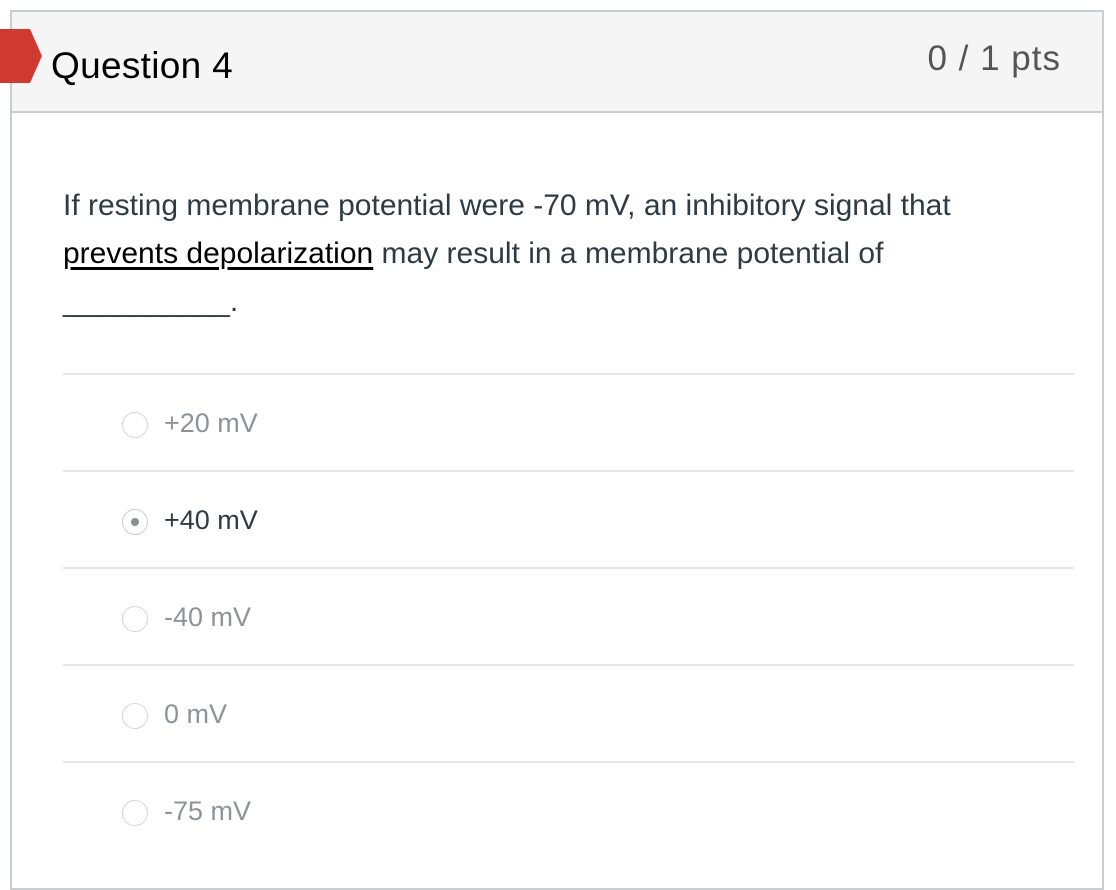 Image resolution: width=1116 pixels, height=890 pixels. What do you see at coordinates (568, 809) in the screenshot?
I see `answer-option: -75 mV` at bounding box center [568, 809].